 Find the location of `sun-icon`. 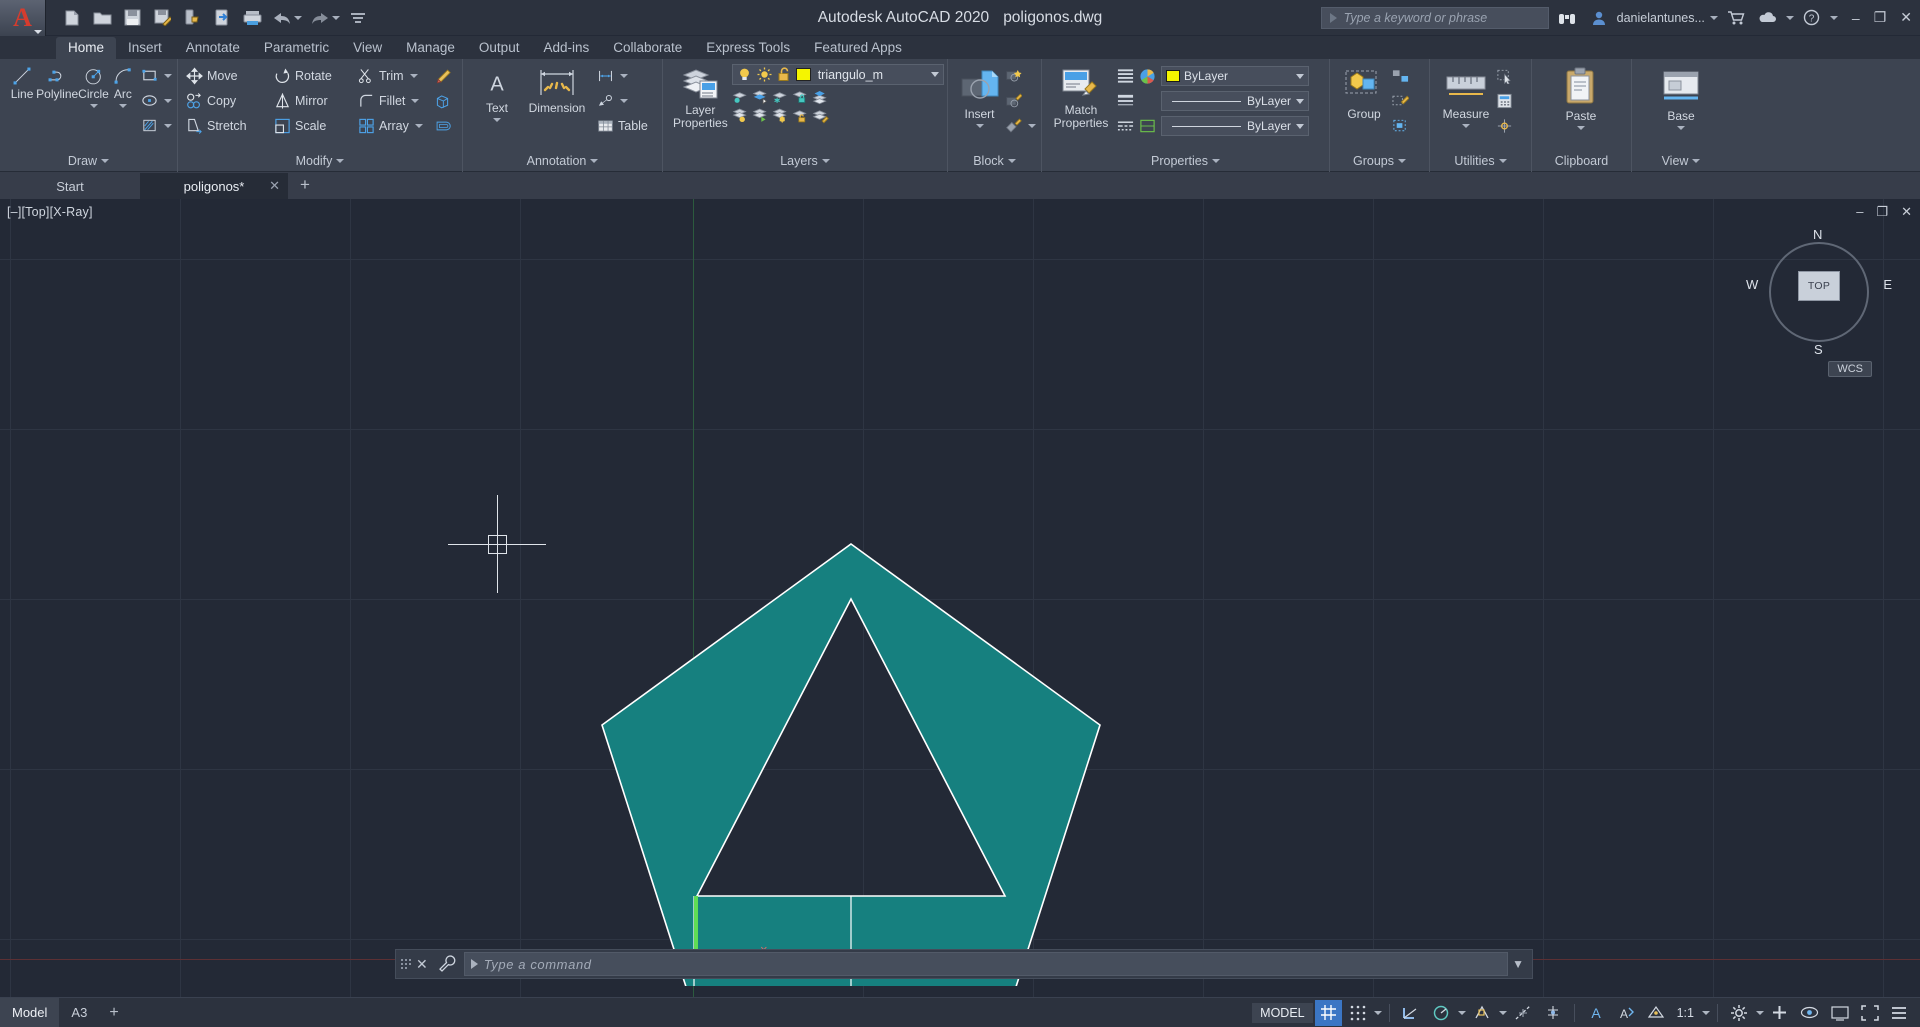

sun-icon is located at coordinates (764, 74).